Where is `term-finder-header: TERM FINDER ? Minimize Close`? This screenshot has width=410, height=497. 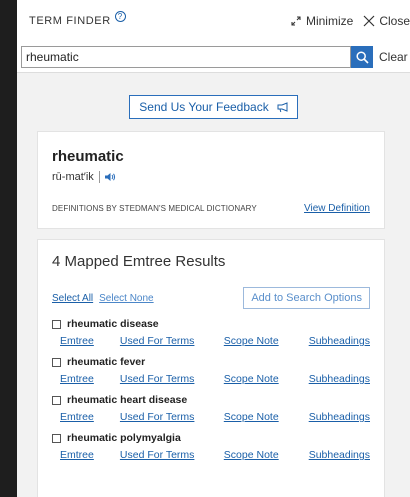 term-finder-header: TERM FINDER ? Minimize Close is located at coordinates (213, 21).